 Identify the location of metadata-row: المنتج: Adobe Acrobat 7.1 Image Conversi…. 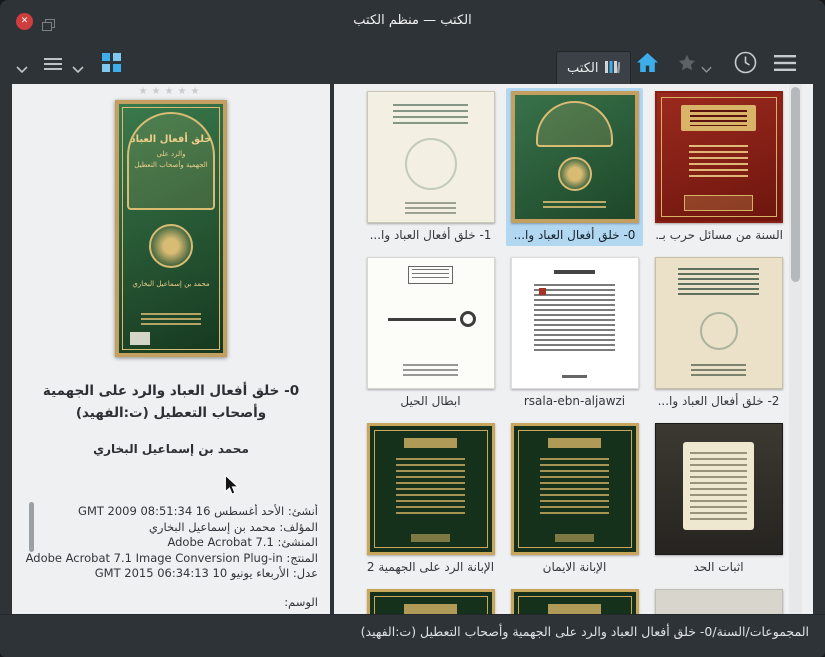
(169, 559).